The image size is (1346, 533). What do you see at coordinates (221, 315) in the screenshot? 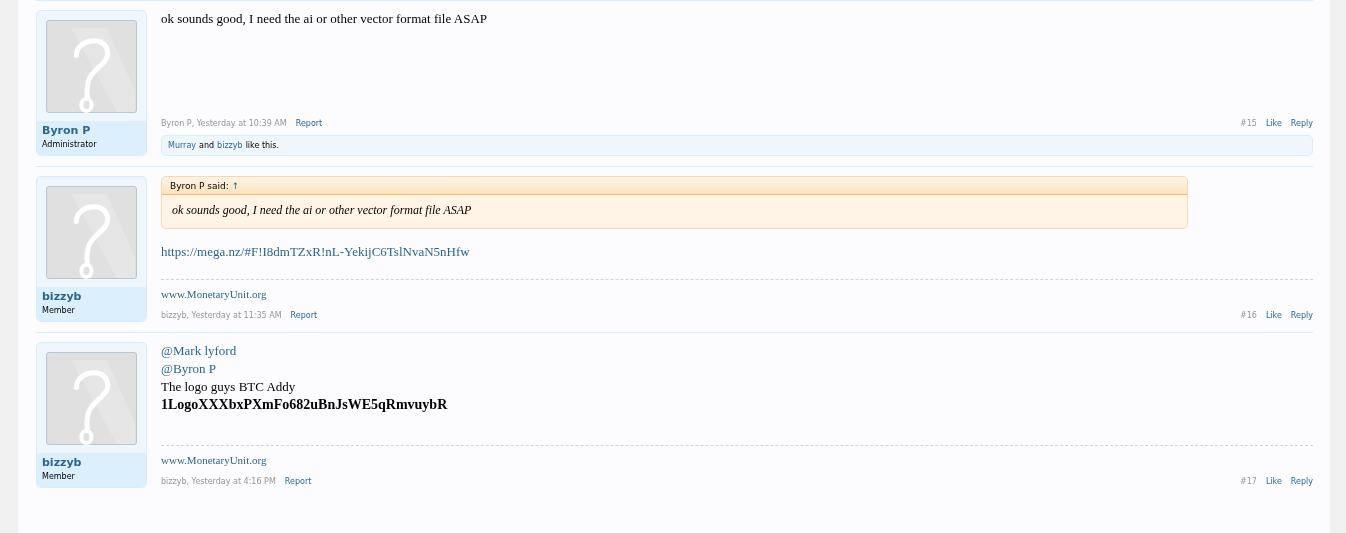
I see `post-author-date: bizzyb, Yesterday at 11:35 AM` at bounding box center [221, 315].